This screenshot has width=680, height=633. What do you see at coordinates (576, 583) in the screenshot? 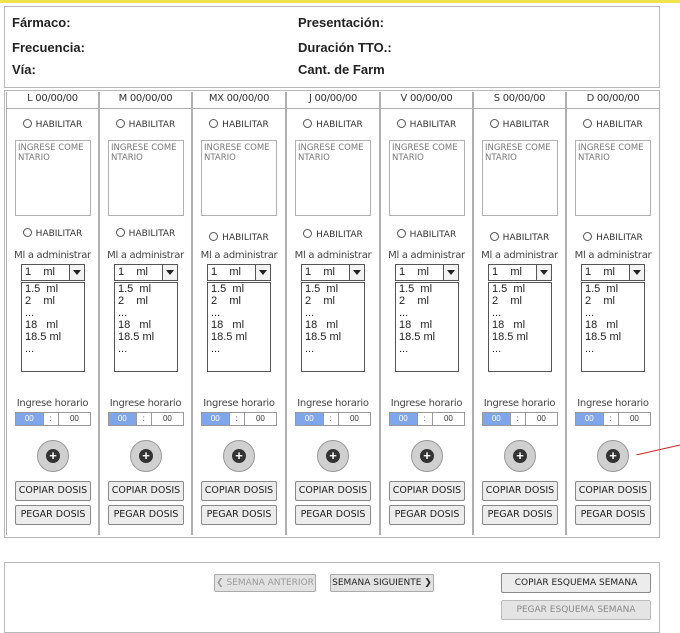
I see `copy-schema-button: COPIAR ESQUEMA SEMANA` at bounding box center [576, 583].